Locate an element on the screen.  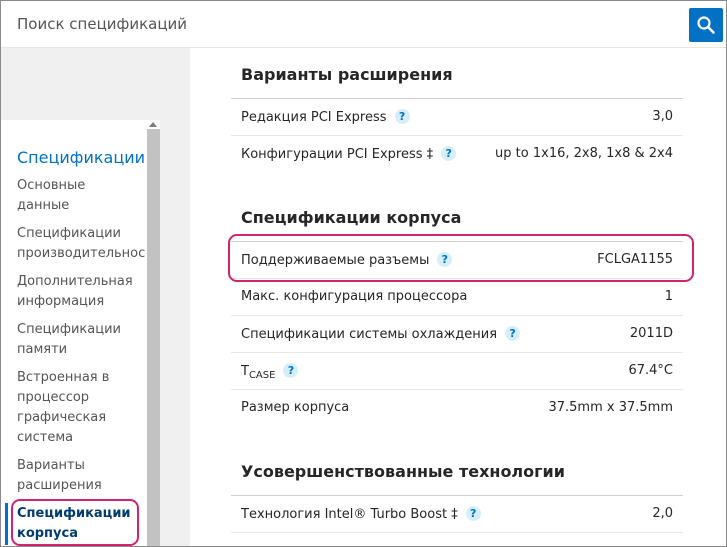
spec-row-pcie-revision: Редакция PCI Express? 3,0 is located at coordinates (457, 117).